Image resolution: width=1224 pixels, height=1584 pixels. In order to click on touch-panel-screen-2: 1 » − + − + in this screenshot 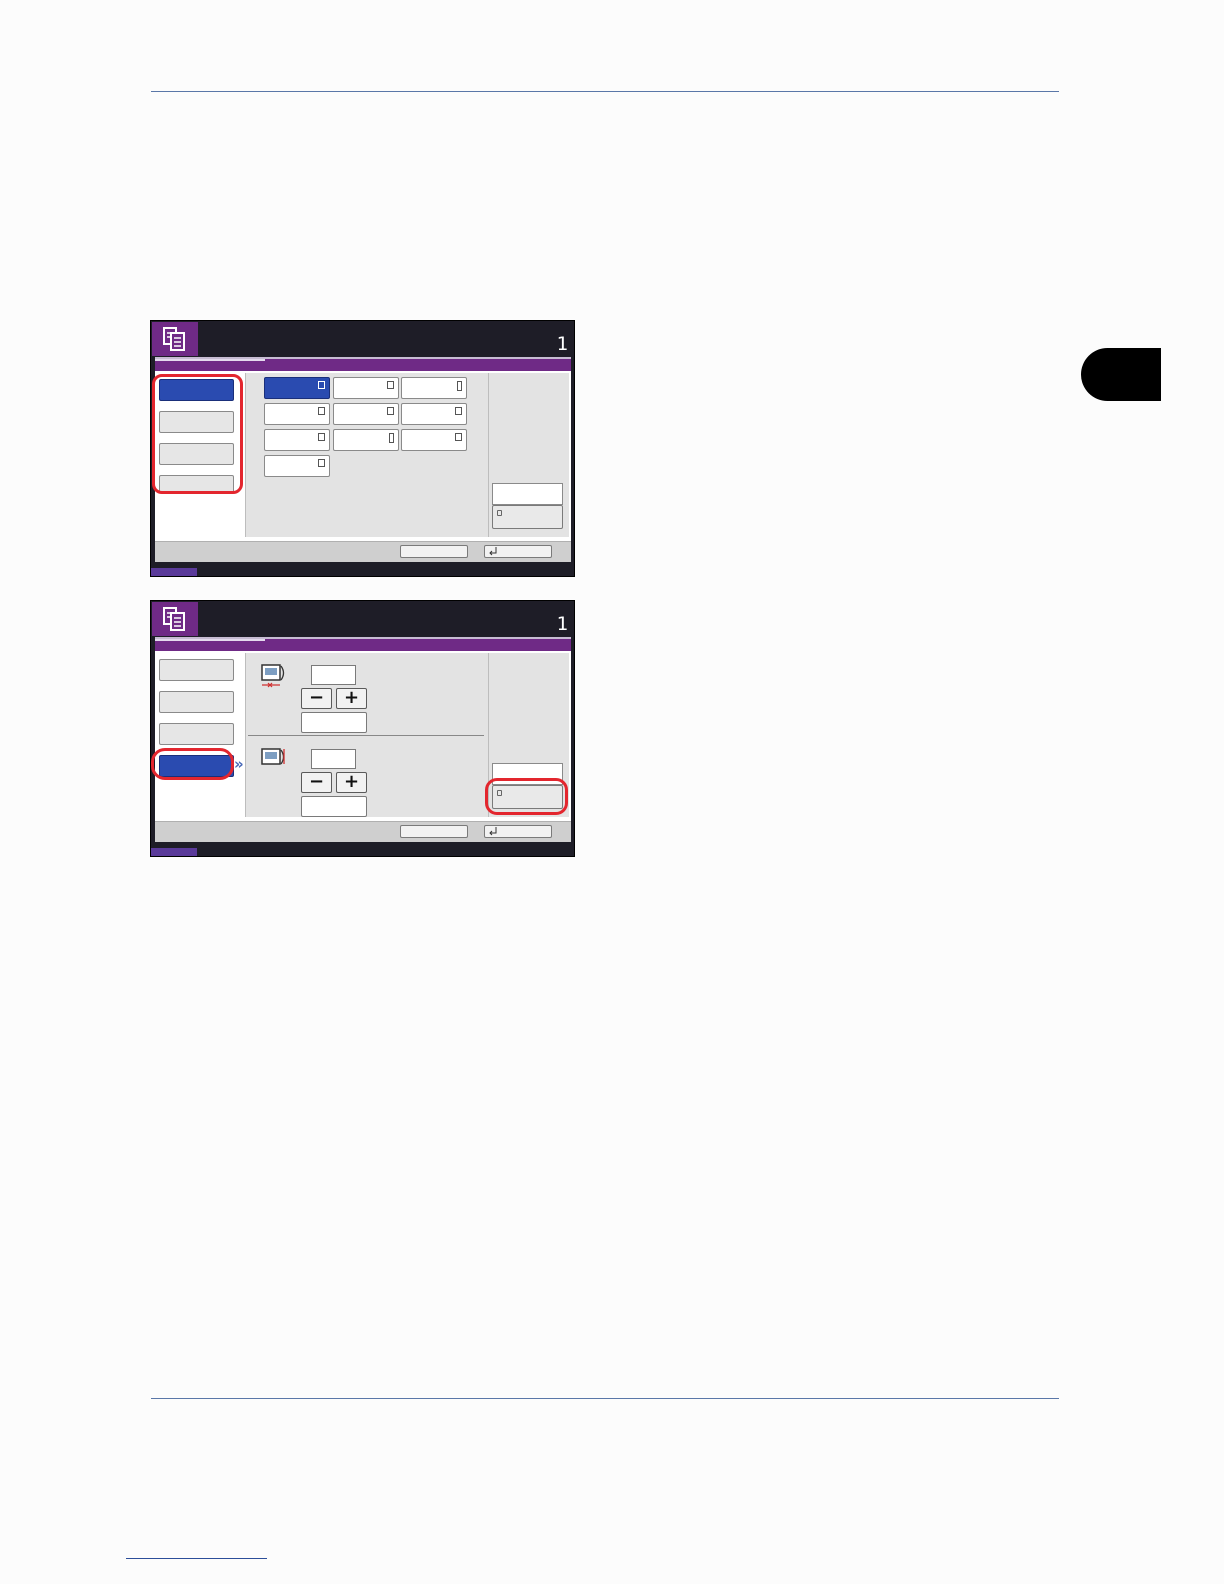, I will do `click(362, 728)`.